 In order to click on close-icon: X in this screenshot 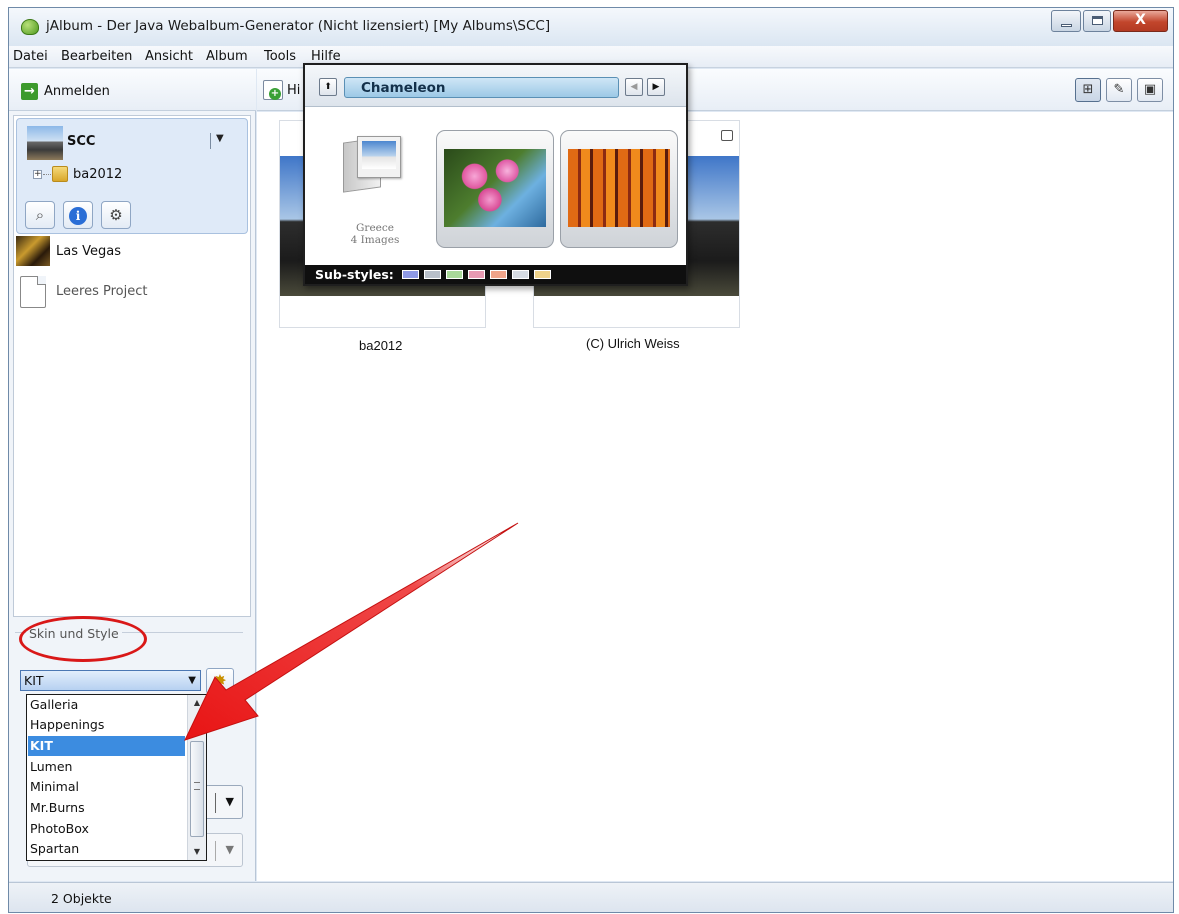, I will do `click(1140, 20)`.